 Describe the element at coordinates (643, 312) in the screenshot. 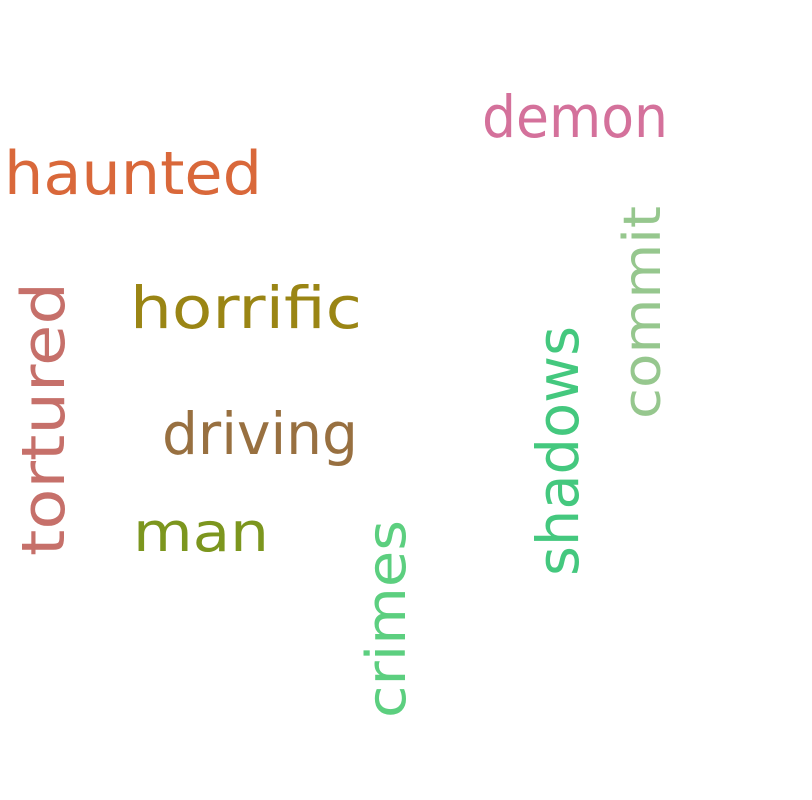

I see `word-commit: commit` at that location.